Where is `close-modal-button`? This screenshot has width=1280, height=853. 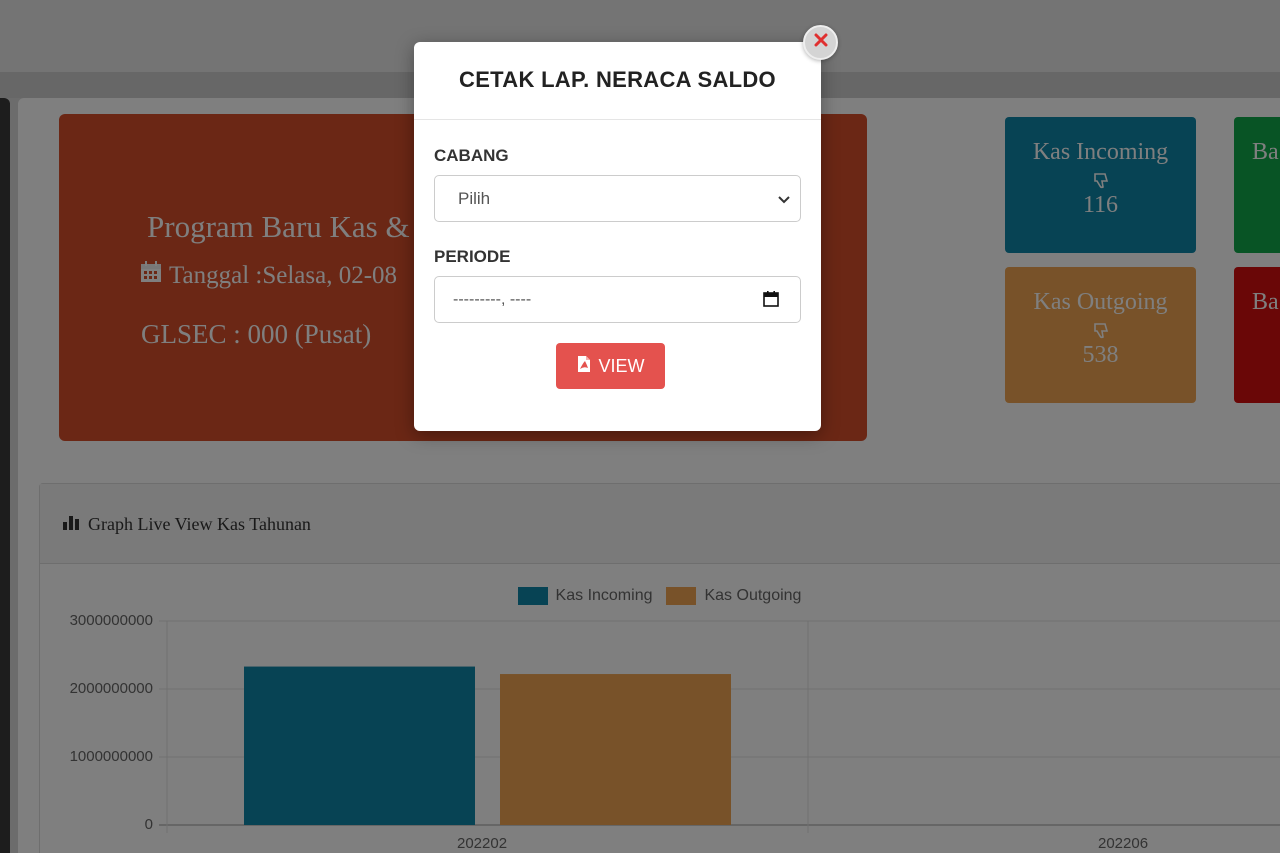
close-modal-button is located at coordinates (820, 42).